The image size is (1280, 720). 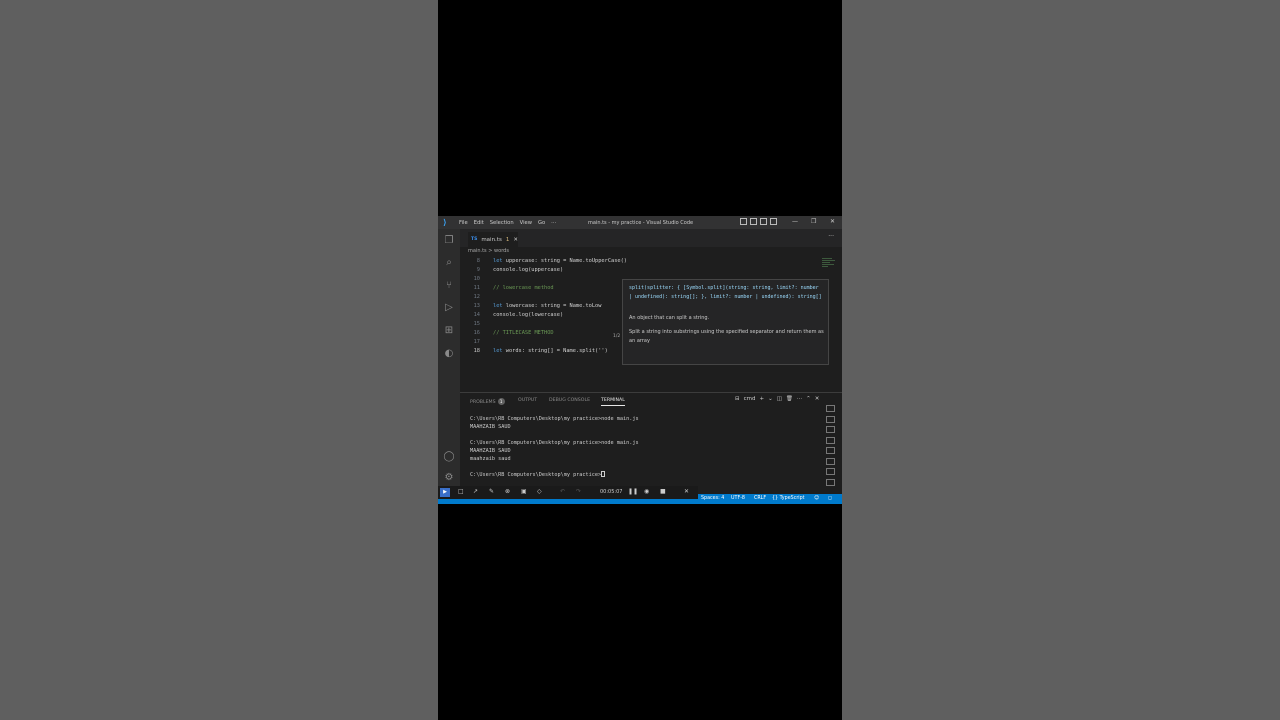 What do you see at coordinates (463, 223) in the screenshot?
I see `menu-file: File` at bounding box center [463, 223].